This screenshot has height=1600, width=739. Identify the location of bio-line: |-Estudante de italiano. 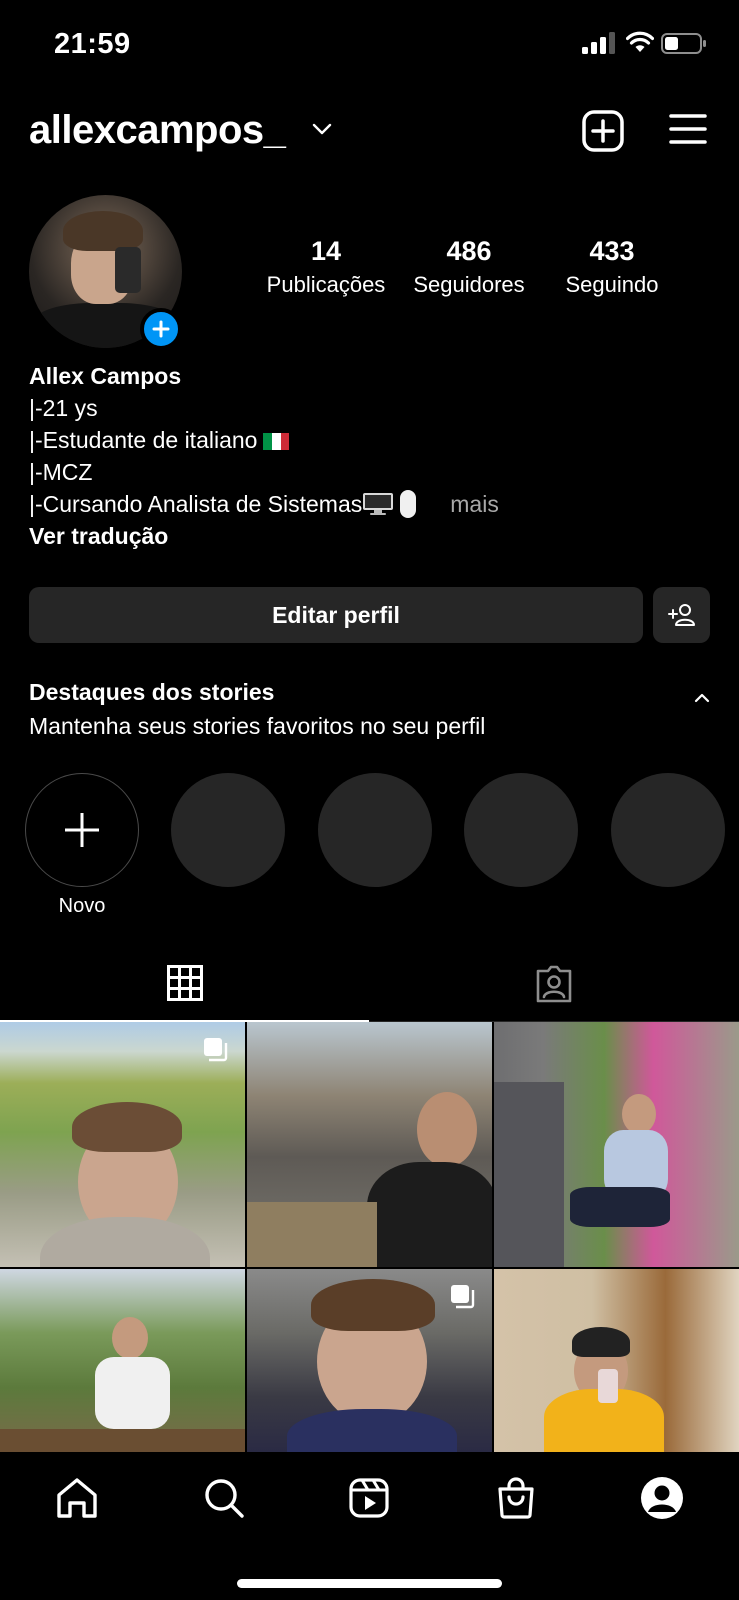
(369, 440).